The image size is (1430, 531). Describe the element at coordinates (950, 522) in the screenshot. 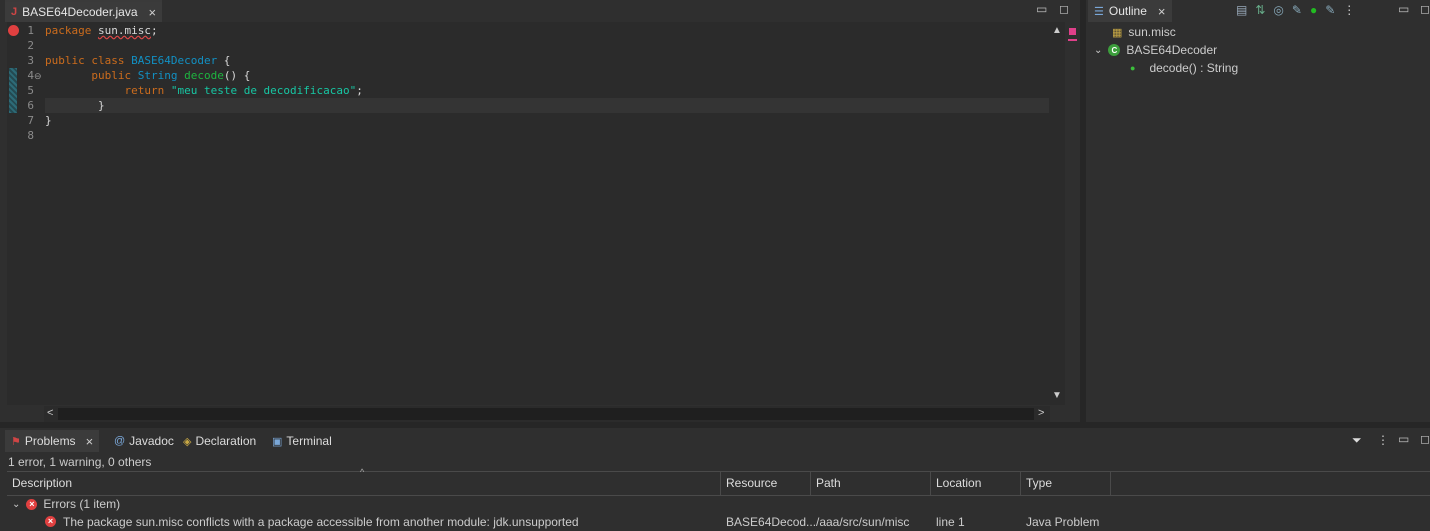

I see `problem-location: line 1` at that location.